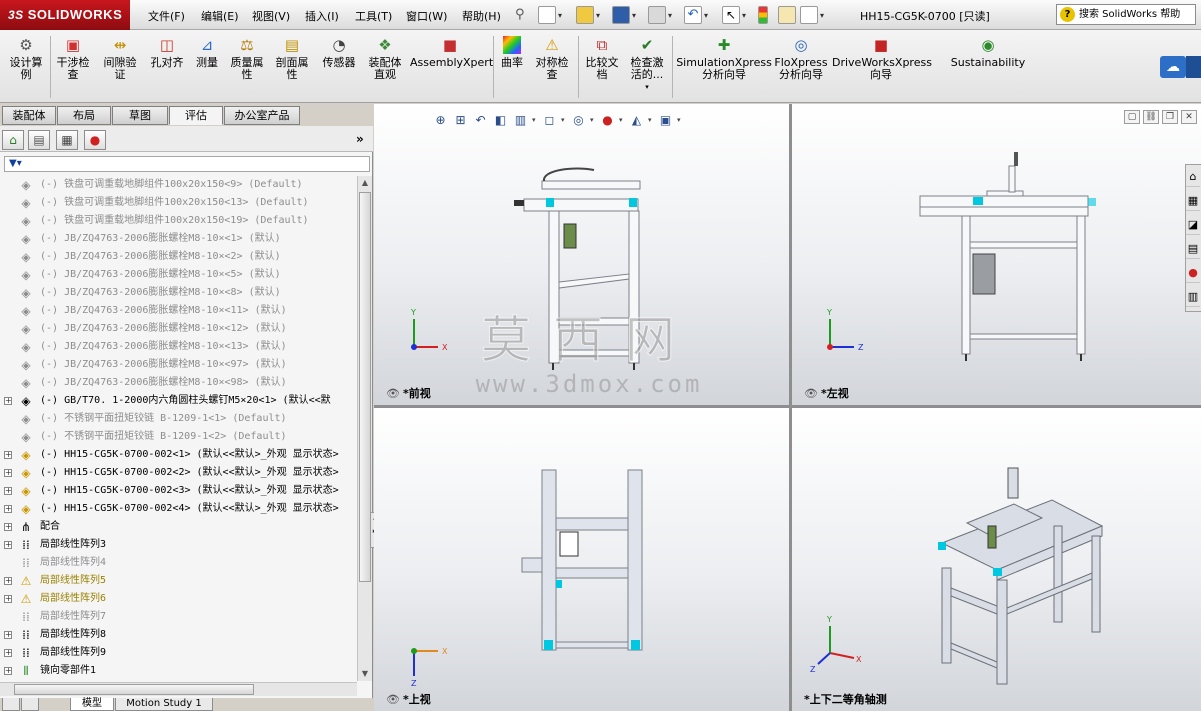 Image resolution: width=1201 pixels, height=711 pixels. I want to click on tree-filter-input: ▼▾, so click(187, 164).